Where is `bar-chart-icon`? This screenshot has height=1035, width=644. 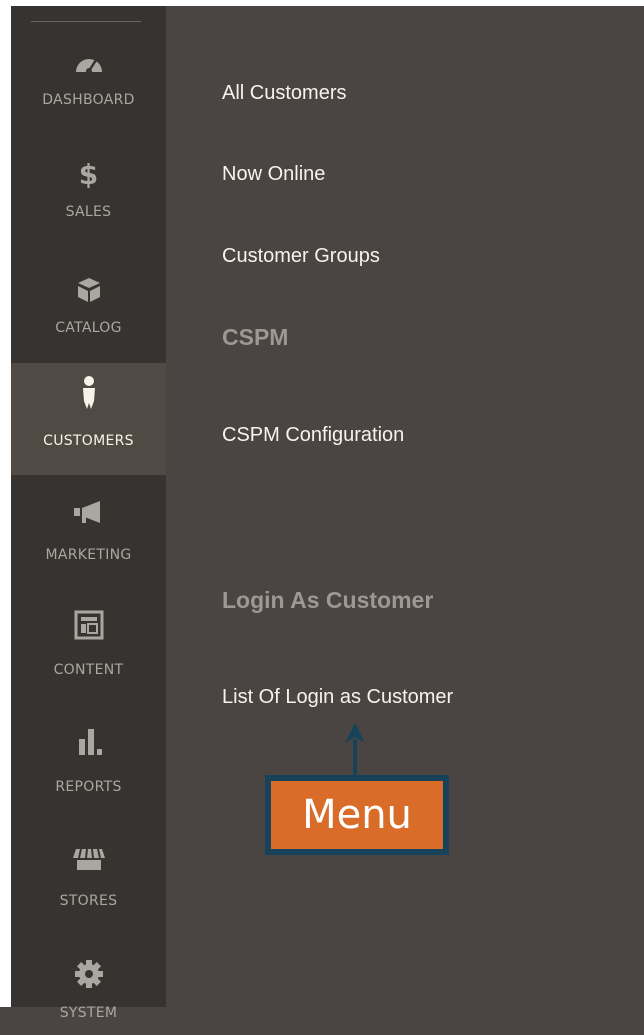 bar-chart-icon is located at coordinates (88, 742).